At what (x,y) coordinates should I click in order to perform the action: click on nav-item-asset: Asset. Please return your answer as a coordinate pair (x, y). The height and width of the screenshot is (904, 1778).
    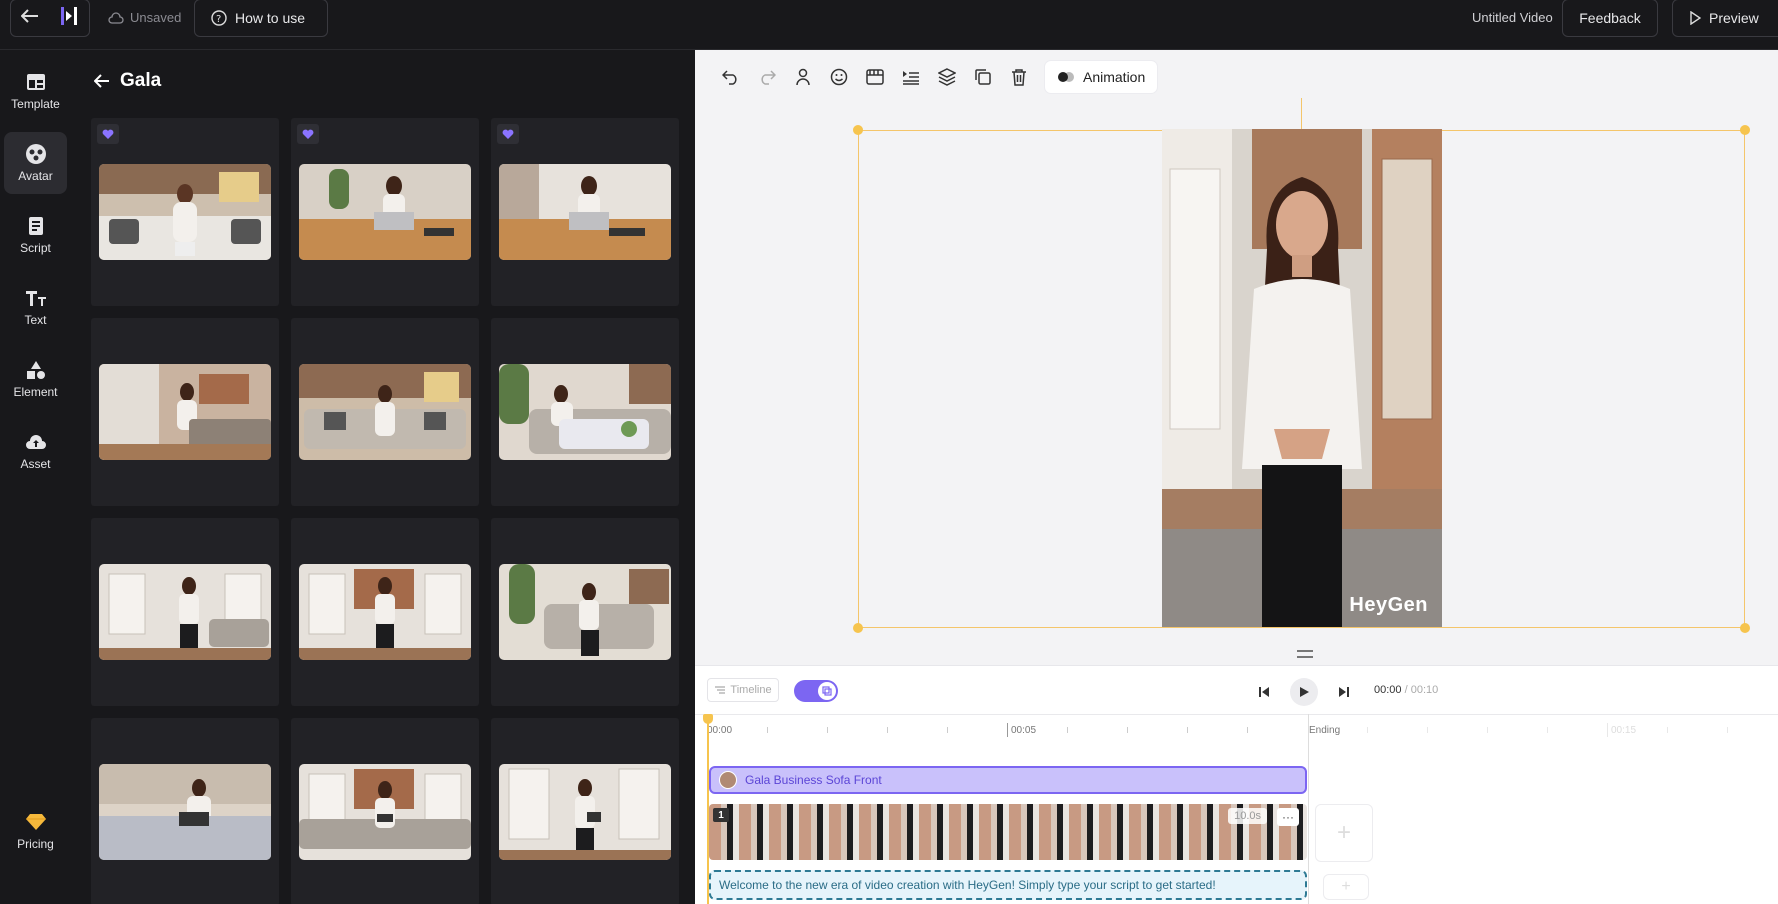
    Looking at the image, I should click on (35, 451).